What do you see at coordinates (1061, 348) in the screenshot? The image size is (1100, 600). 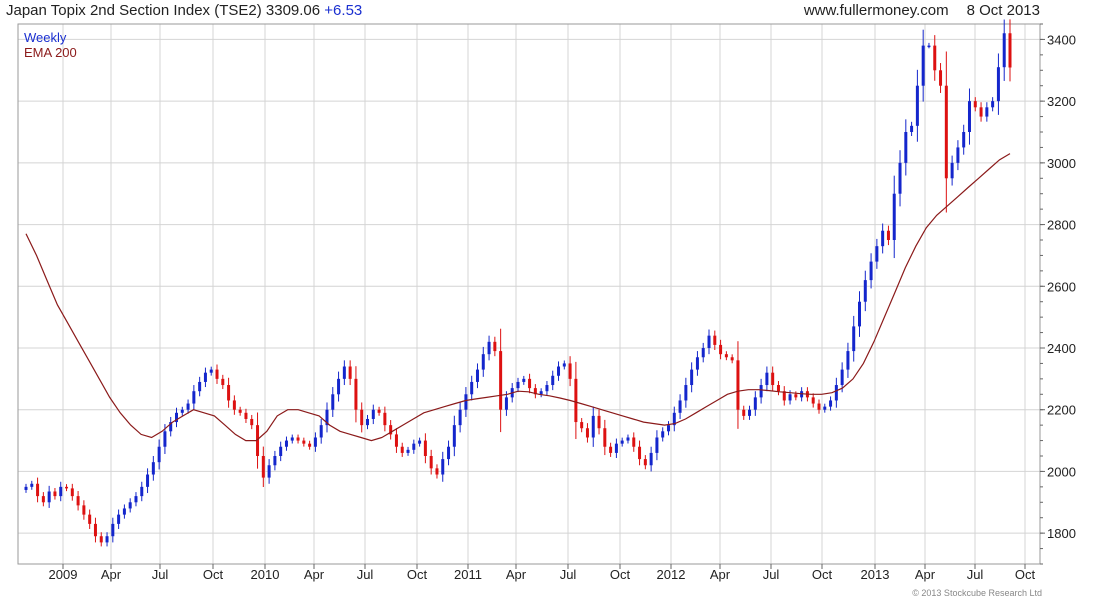 I see `y-tick-label: 2400` at bounding box center [1061, 348].